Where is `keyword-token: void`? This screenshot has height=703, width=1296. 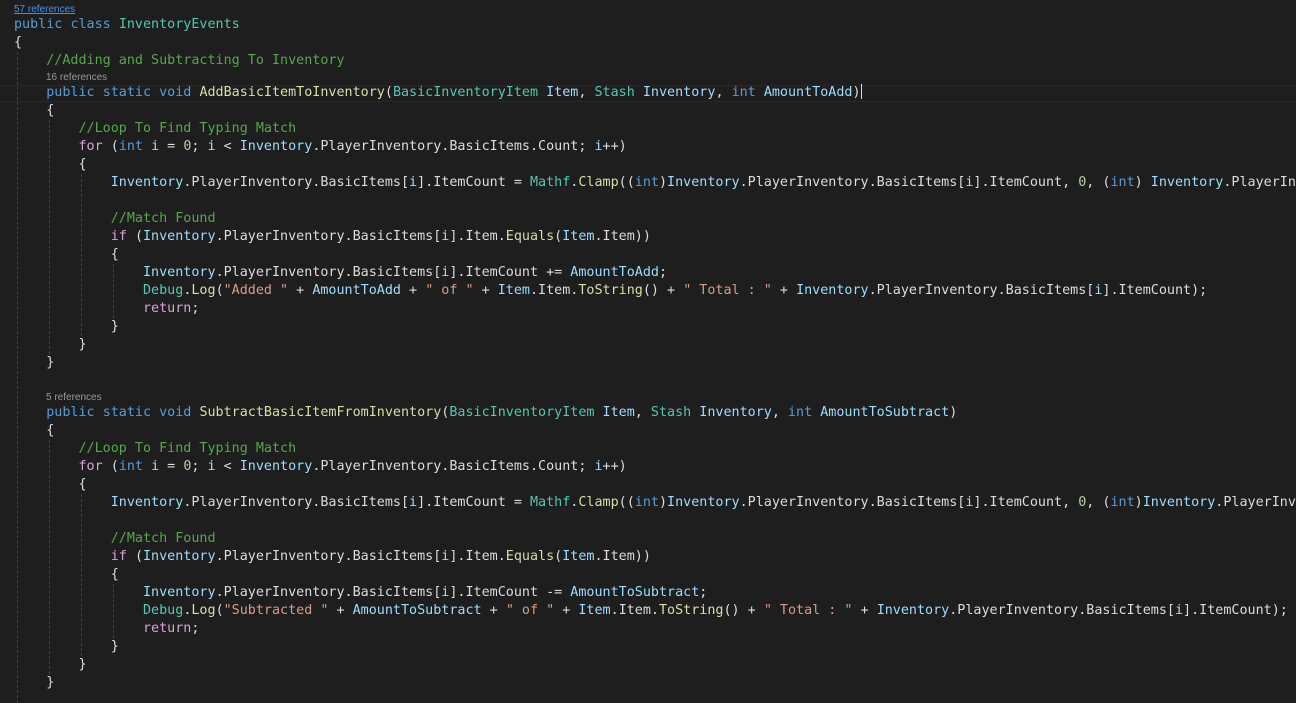 keyword-token: void is located at coordinates (179, 412).